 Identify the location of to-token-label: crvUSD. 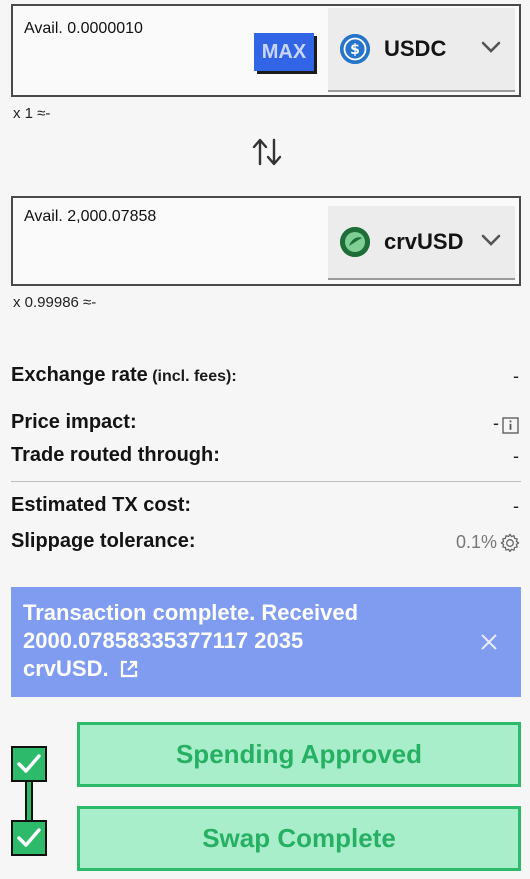
(424, 241).